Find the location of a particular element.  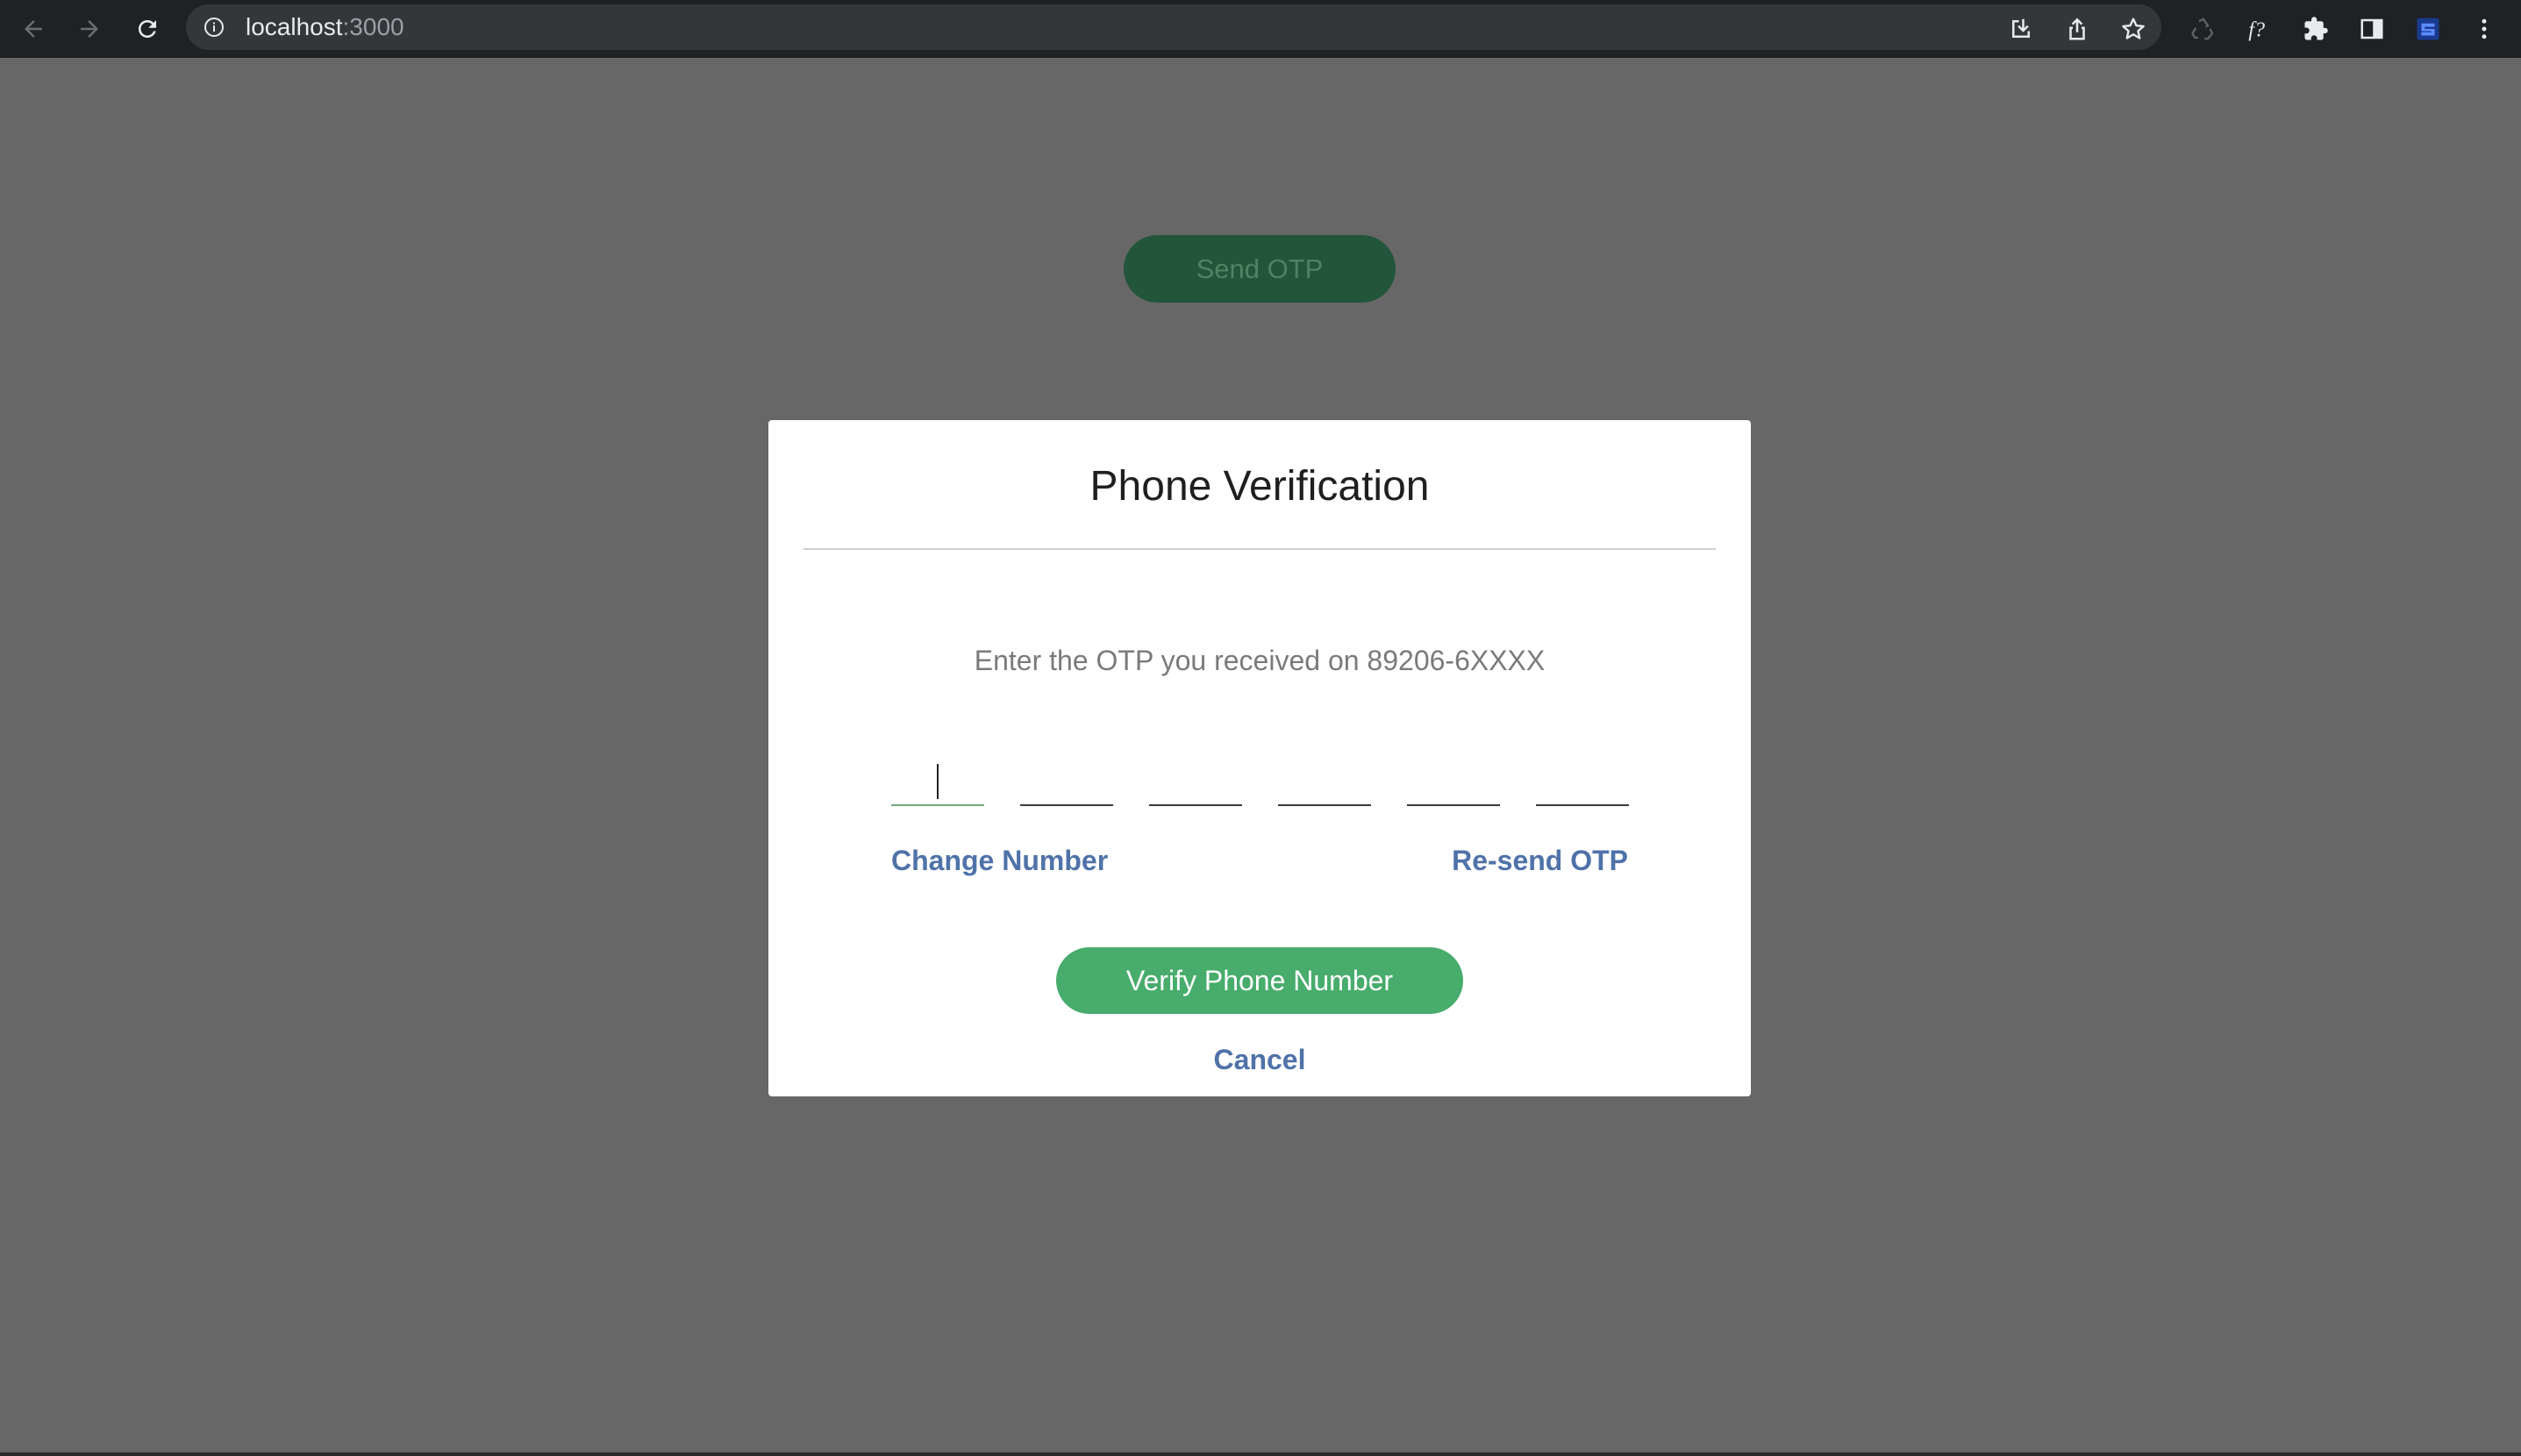

extension-g-icon is located at coordinates (2428, 29).